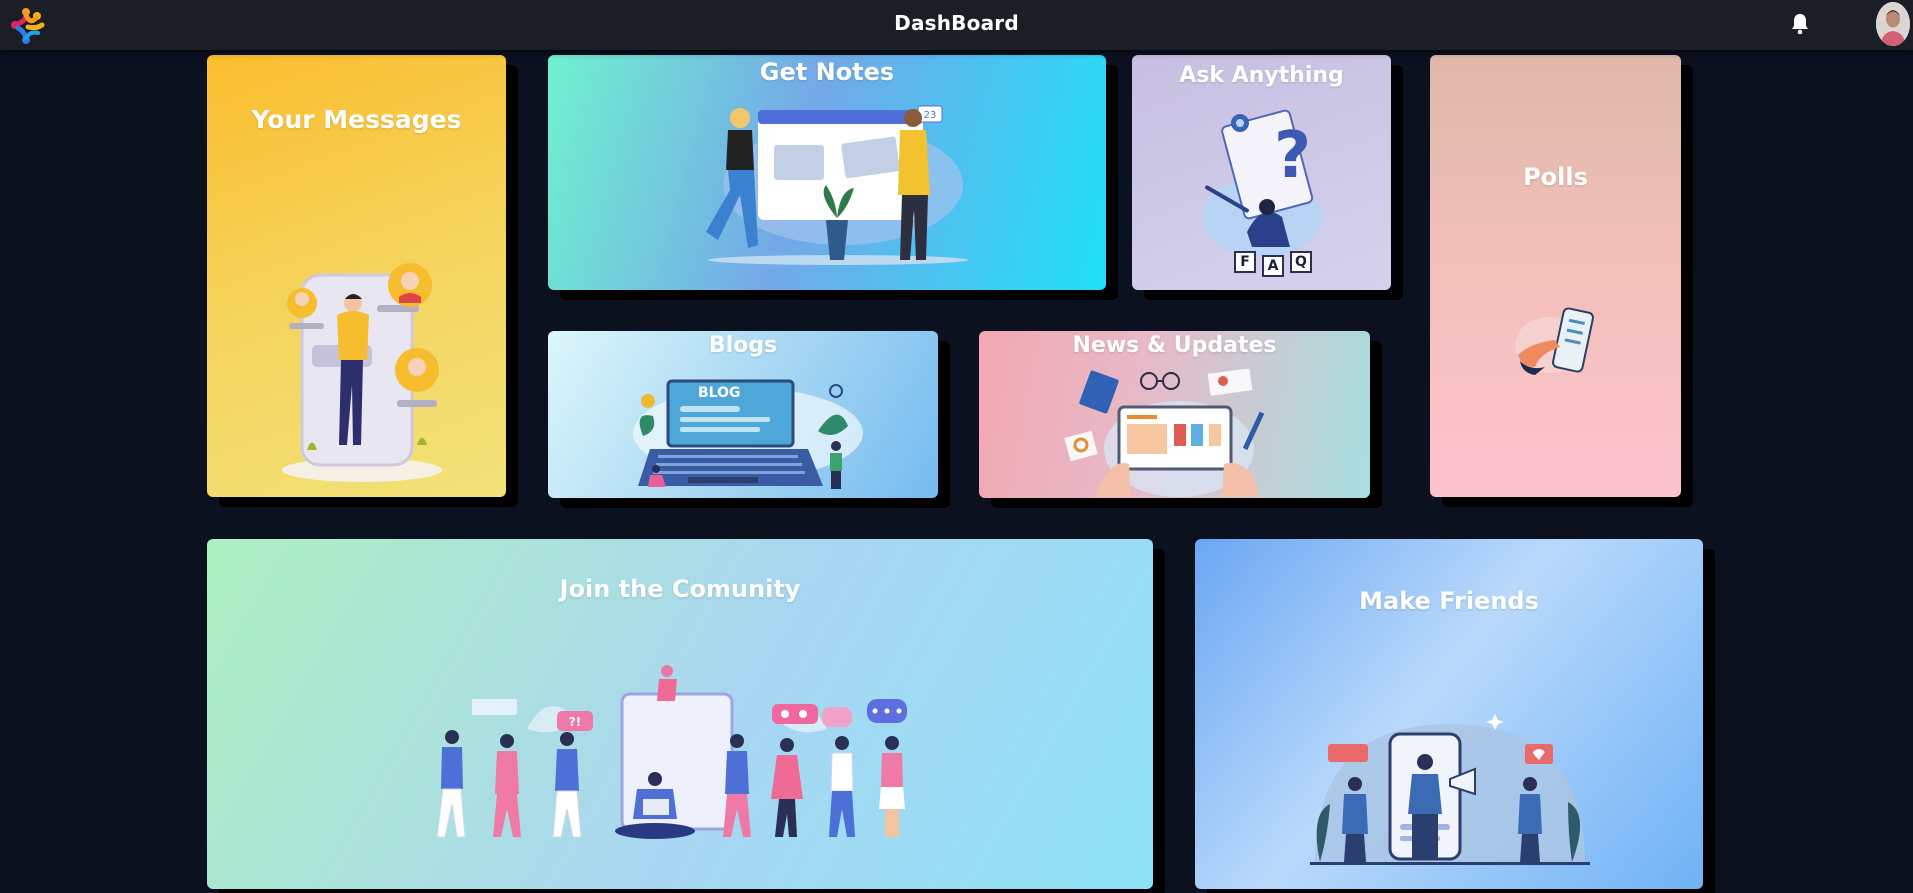 Image resolution: width=1913 pixels, height=893 pixels. I want to click on card-blogs: Blogs BLOG, so click(743, 414).